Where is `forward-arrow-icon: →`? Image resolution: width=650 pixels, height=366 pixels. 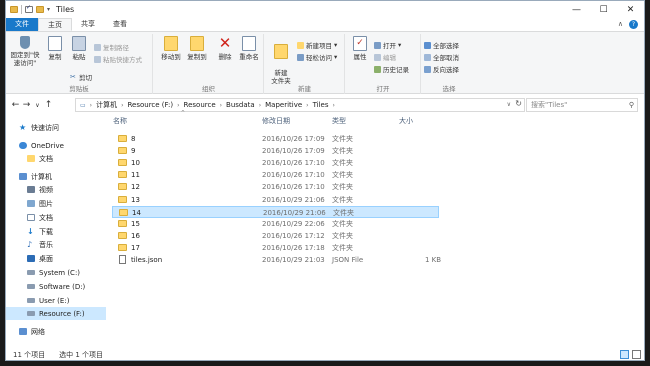
forward-arrow-icon: → is located at coordinates (26, 105).